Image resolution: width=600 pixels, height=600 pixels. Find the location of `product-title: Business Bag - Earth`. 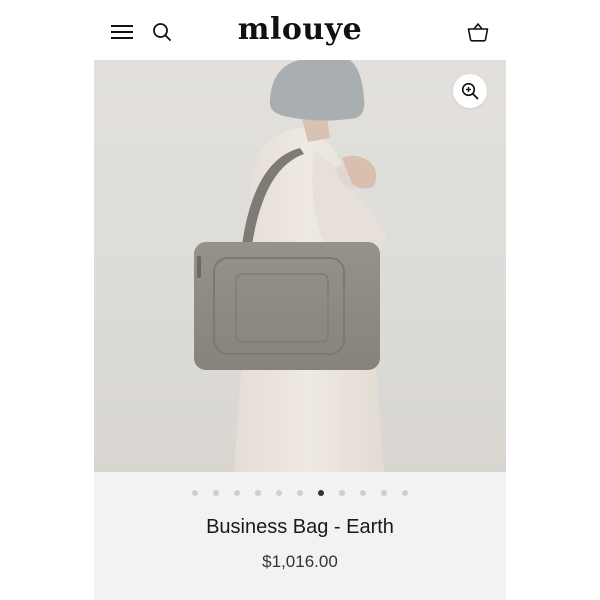

product-title: Business Bag - Earth is located at coordinates (300, 527).